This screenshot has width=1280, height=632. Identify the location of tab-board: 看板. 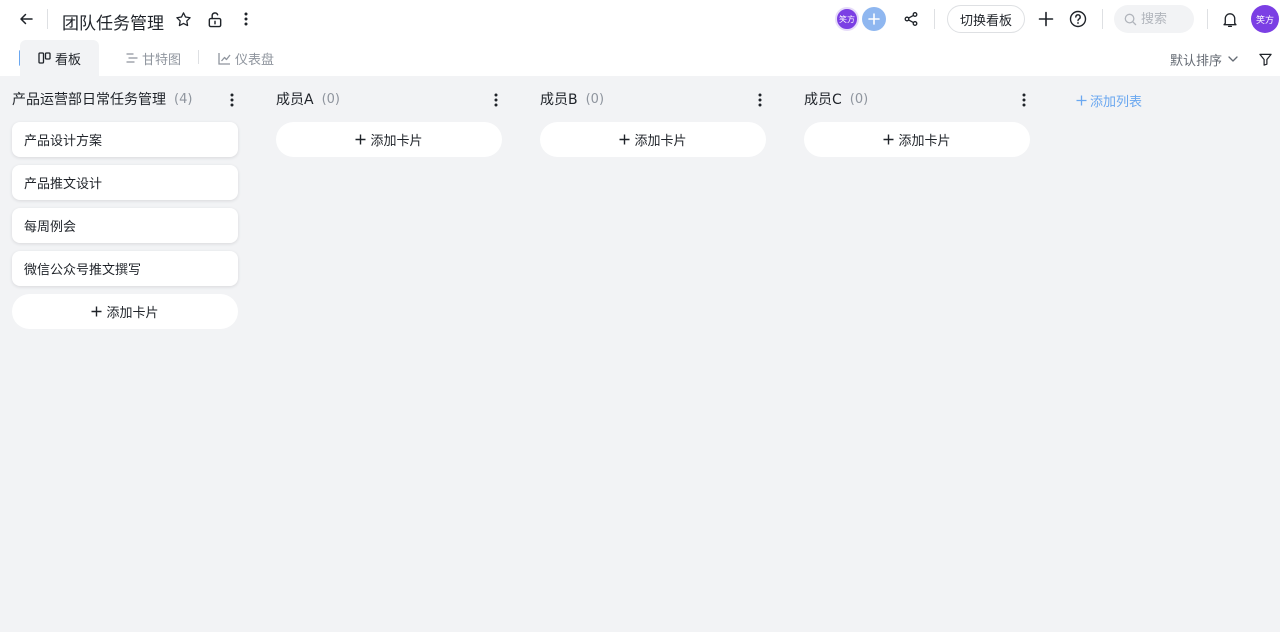
(60, 58).